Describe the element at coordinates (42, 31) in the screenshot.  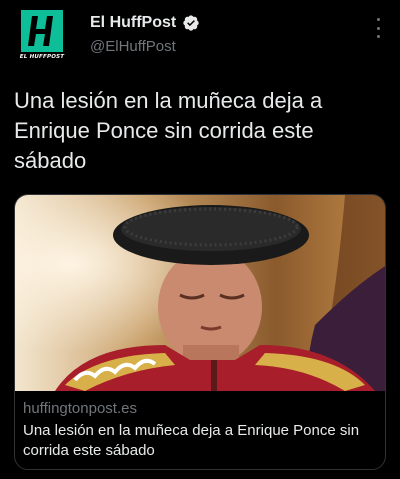
I see `huffpost-logo-icon` at that location.